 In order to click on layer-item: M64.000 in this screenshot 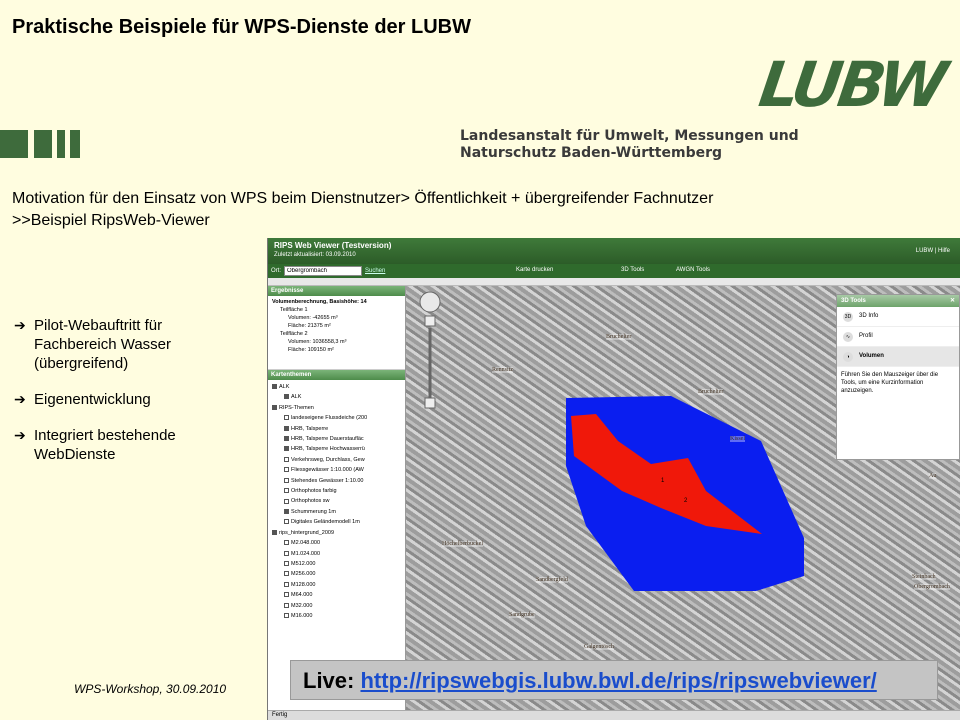, I will do `click(336, 595)`.